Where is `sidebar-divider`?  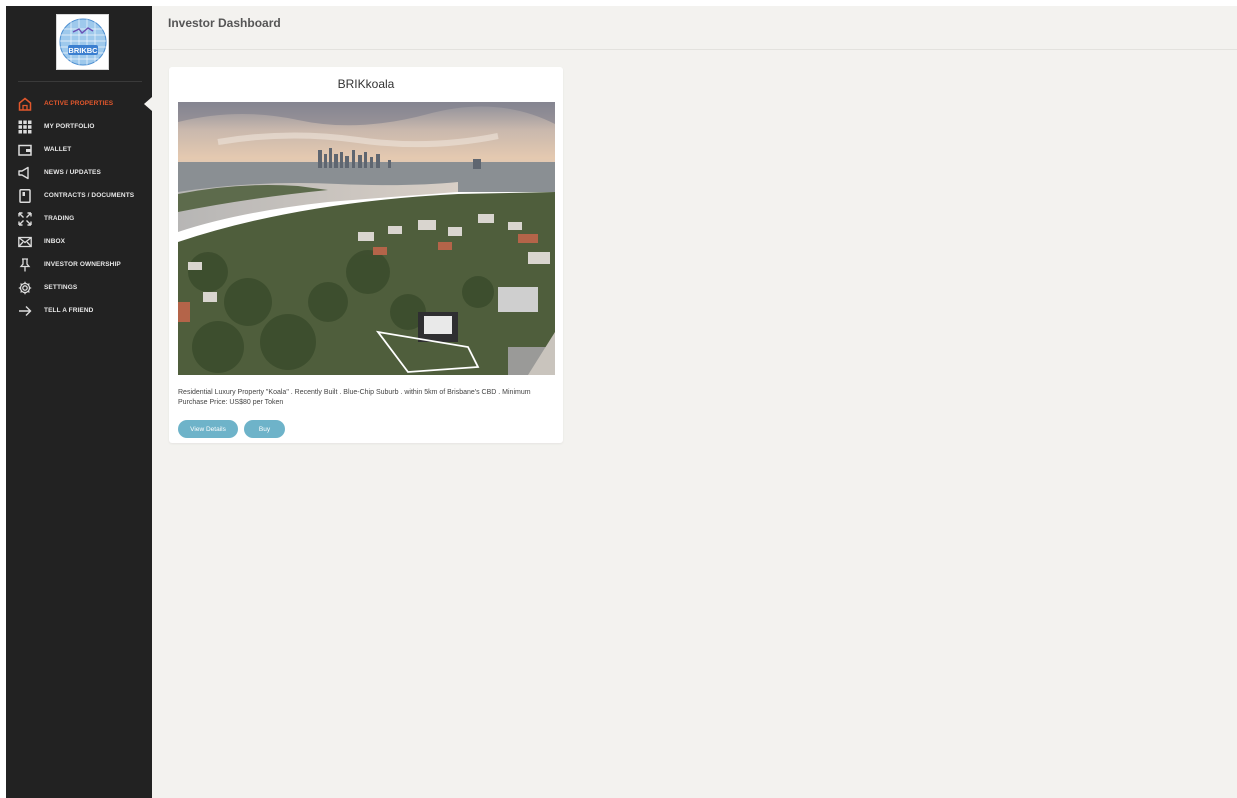 sidebar-divider is located at coordinates (80, 81).